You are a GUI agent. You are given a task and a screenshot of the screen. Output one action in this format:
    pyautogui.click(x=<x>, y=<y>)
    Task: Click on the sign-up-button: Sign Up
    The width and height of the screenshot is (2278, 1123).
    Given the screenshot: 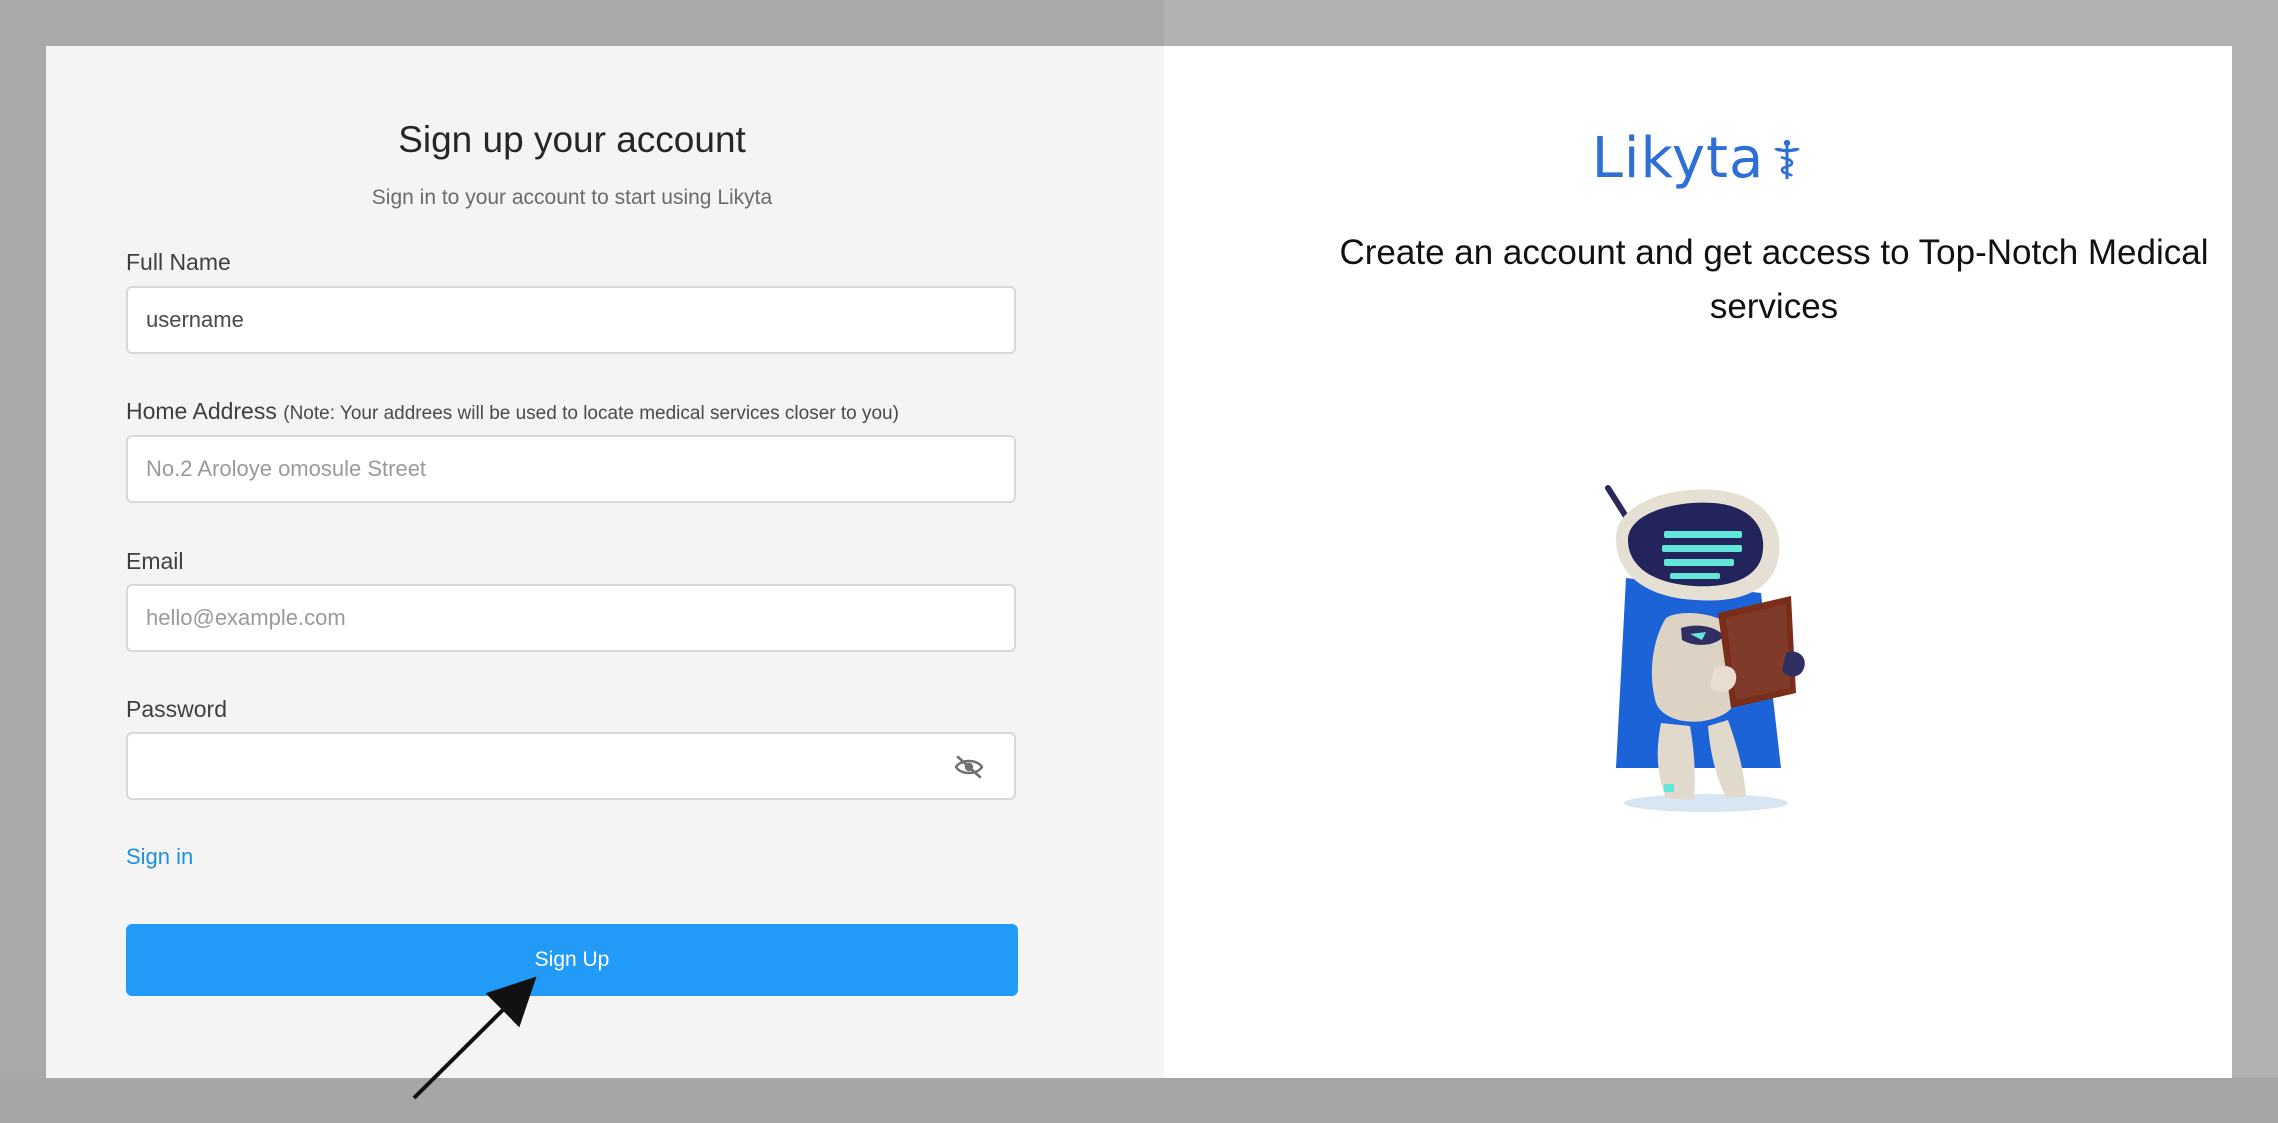 What is the action you would take?
    pyautogui.click(x=572, y=960)
    